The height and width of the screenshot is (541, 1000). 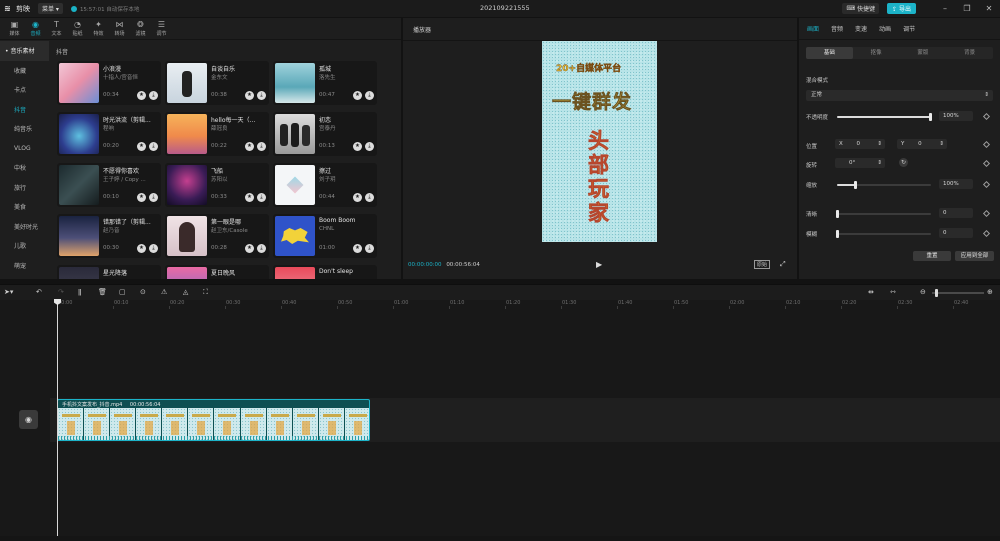 What do you see at coordinates (855, 185) in the screenshot?
I see `scale-slider-handle` at bounding box center [855, 185].